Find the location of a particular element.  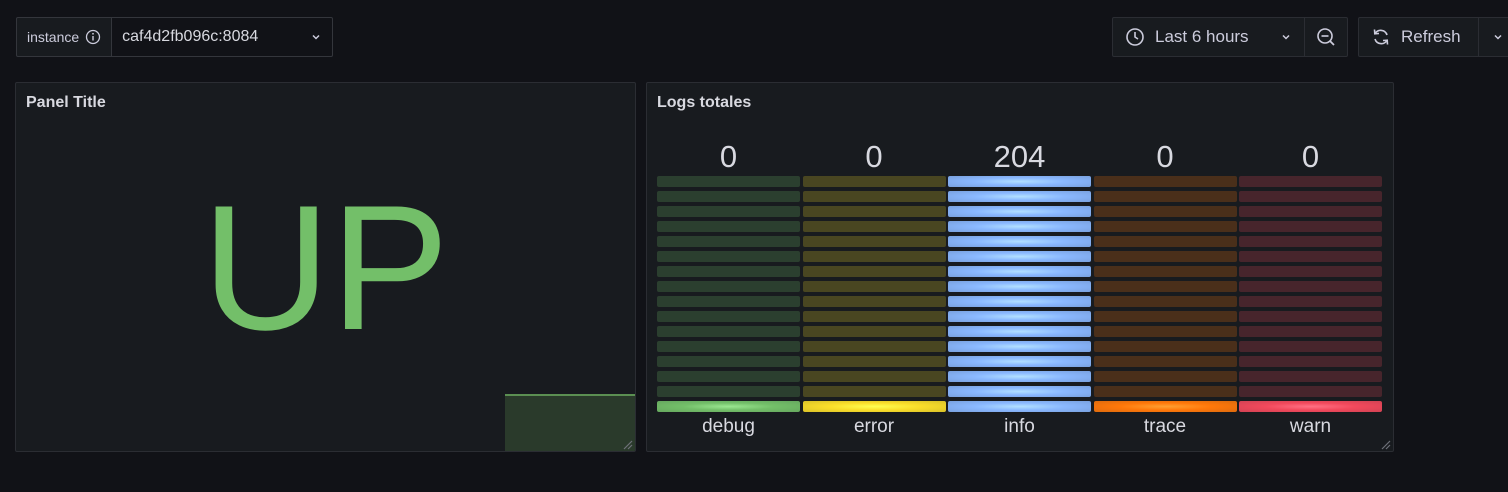

bar-error: 0 error is located at coordinates (874, 267).